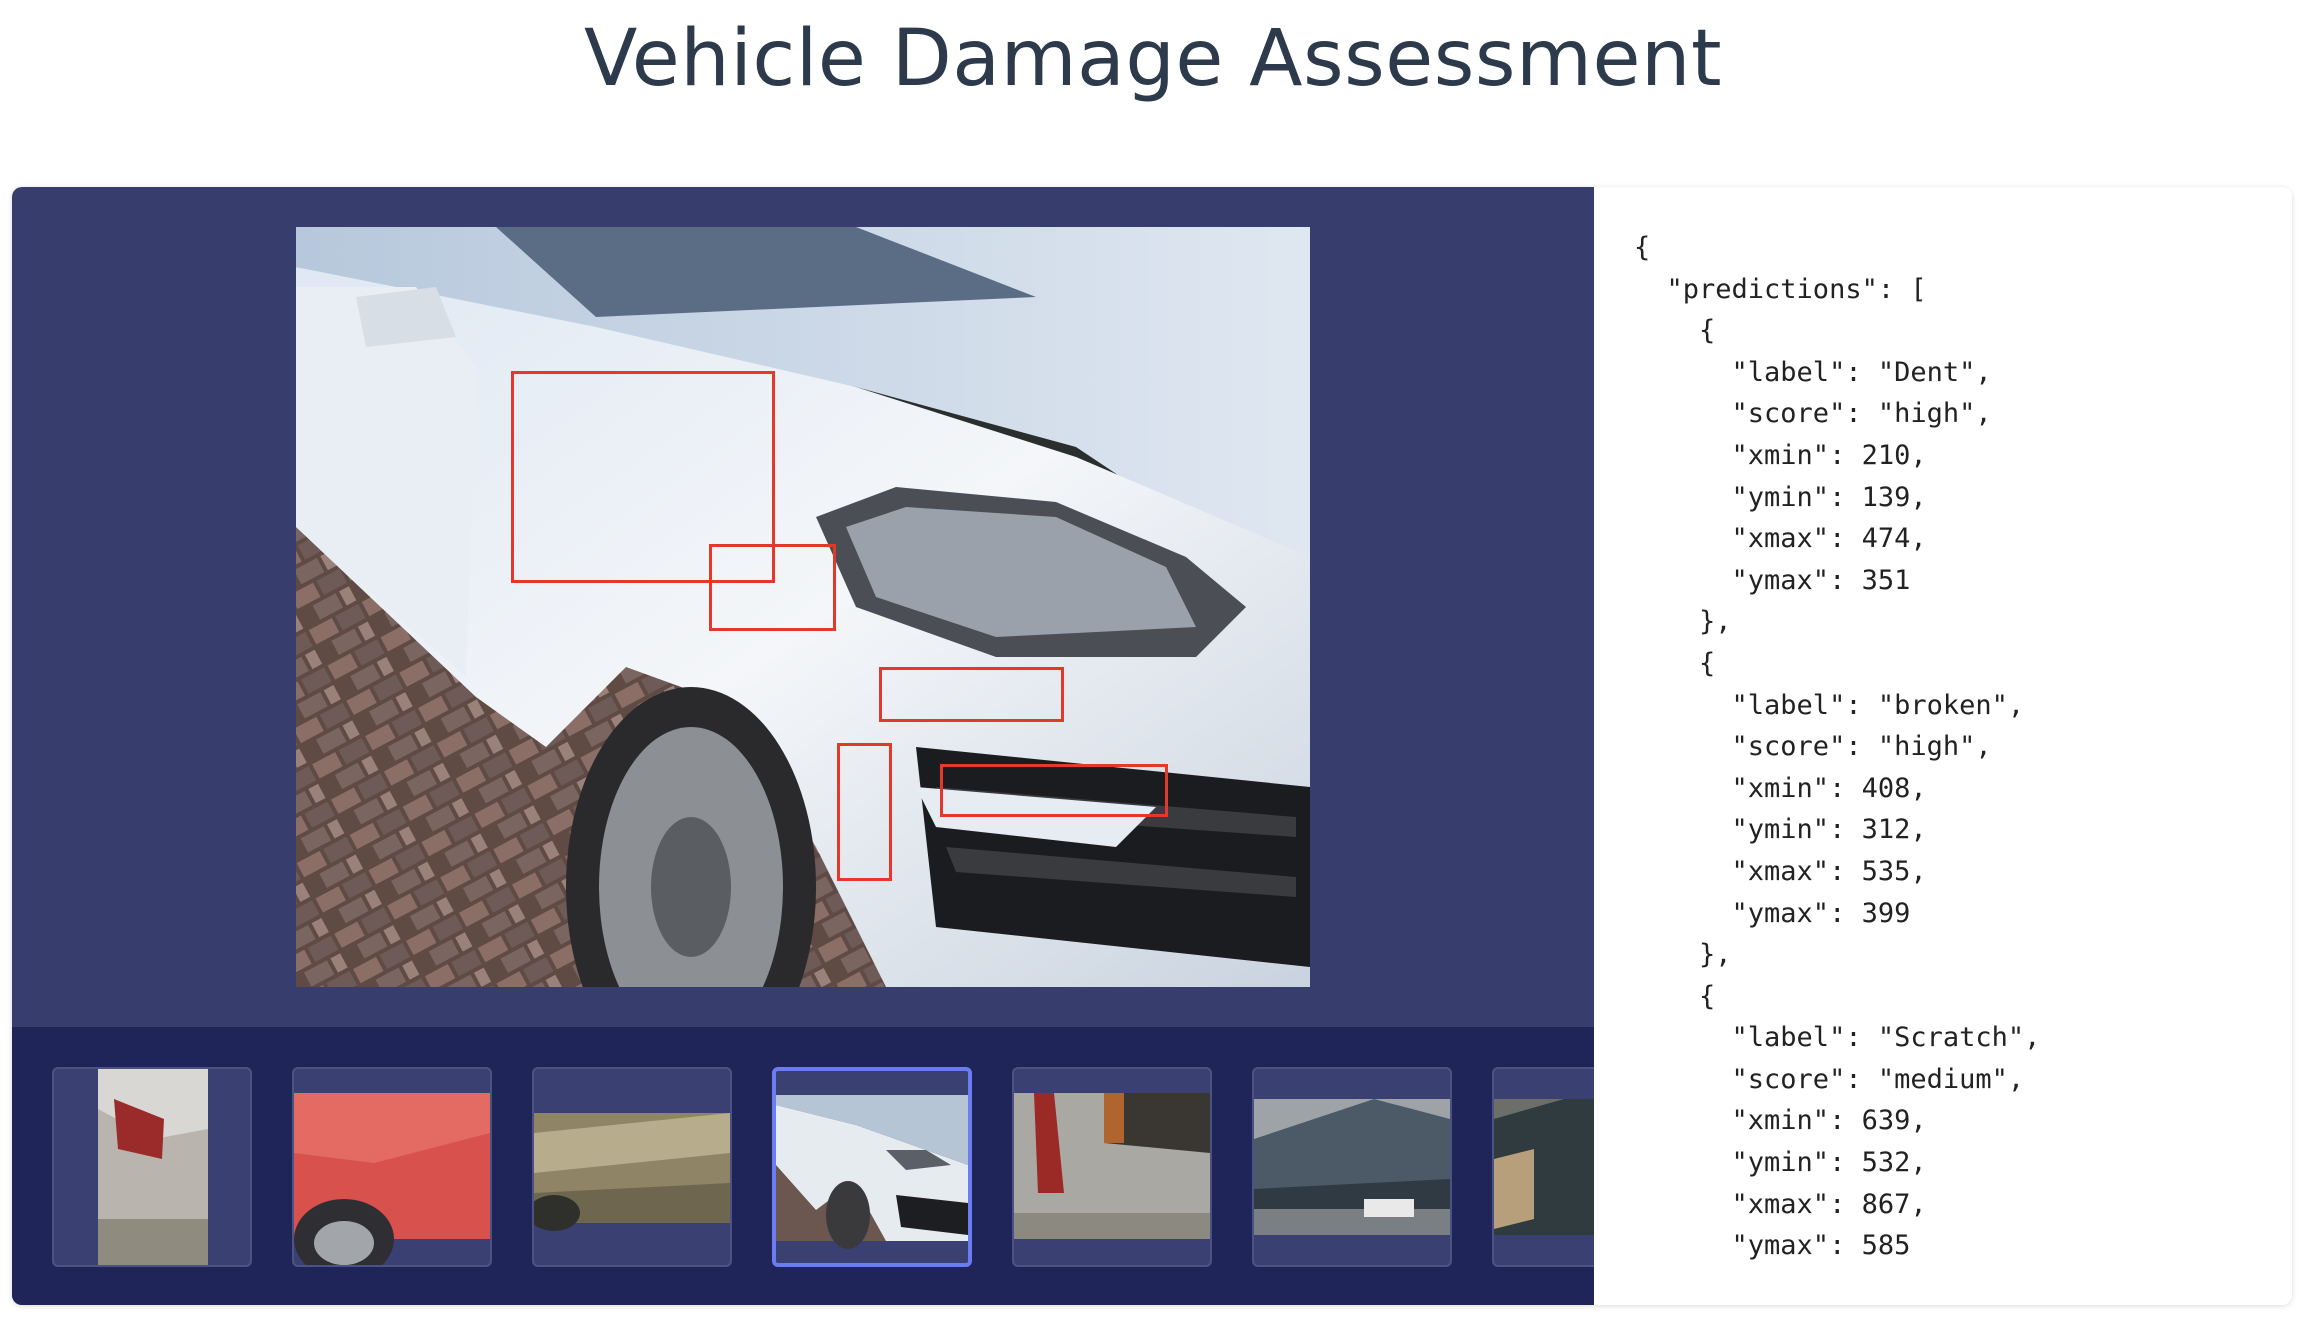 The image size is (2306, 1317). I want to click on thumbnail-red-panel, so click(392, 1167).